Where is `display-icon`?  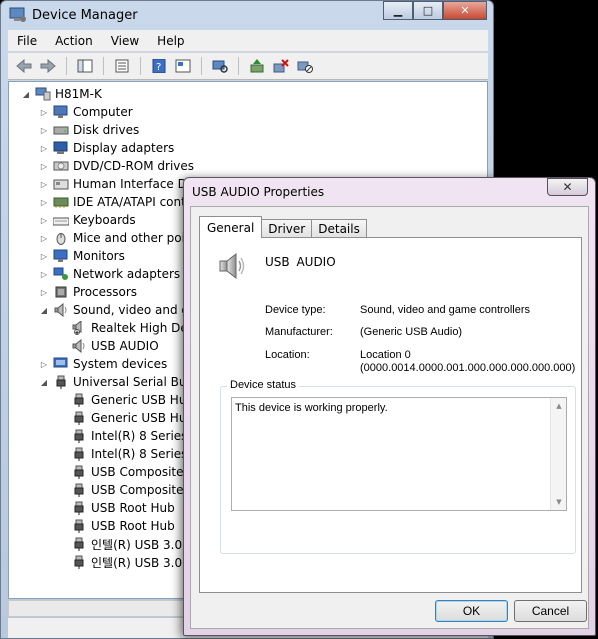 display-icon is located at coordinates (61, 148).